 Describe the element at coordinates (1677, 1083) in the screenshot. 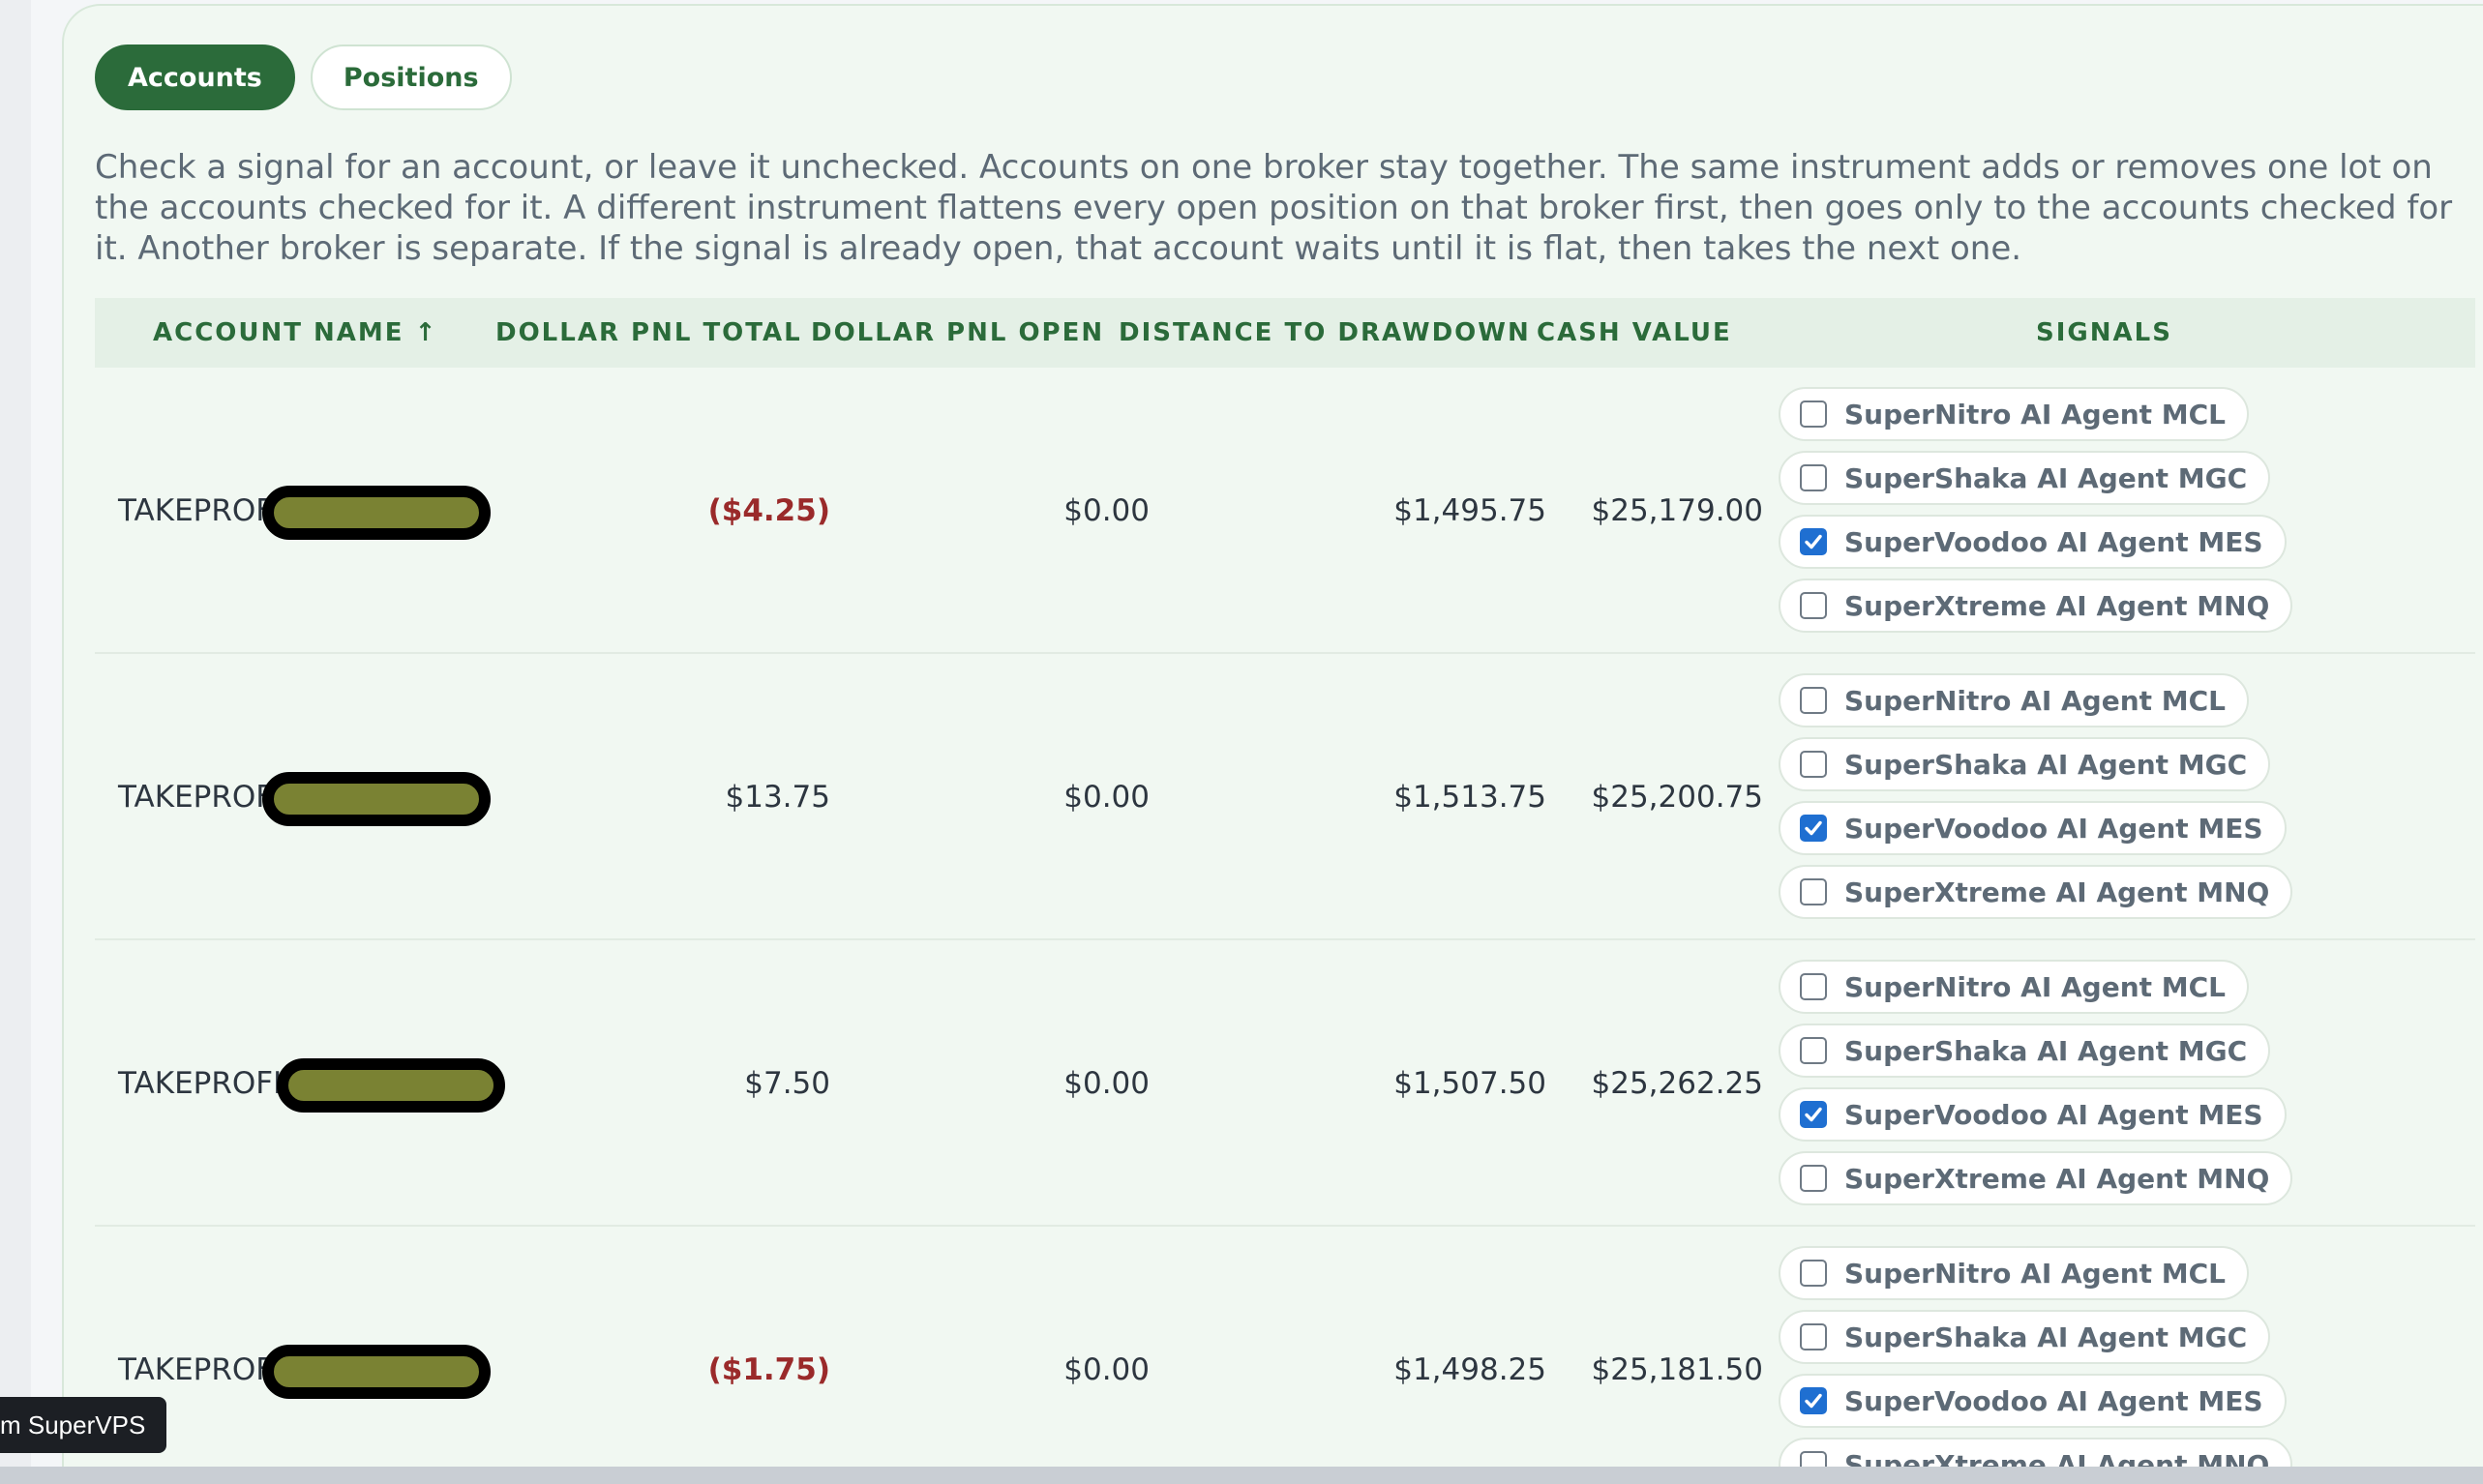

I see `cell-cash-value: $25,262.25` at that location.